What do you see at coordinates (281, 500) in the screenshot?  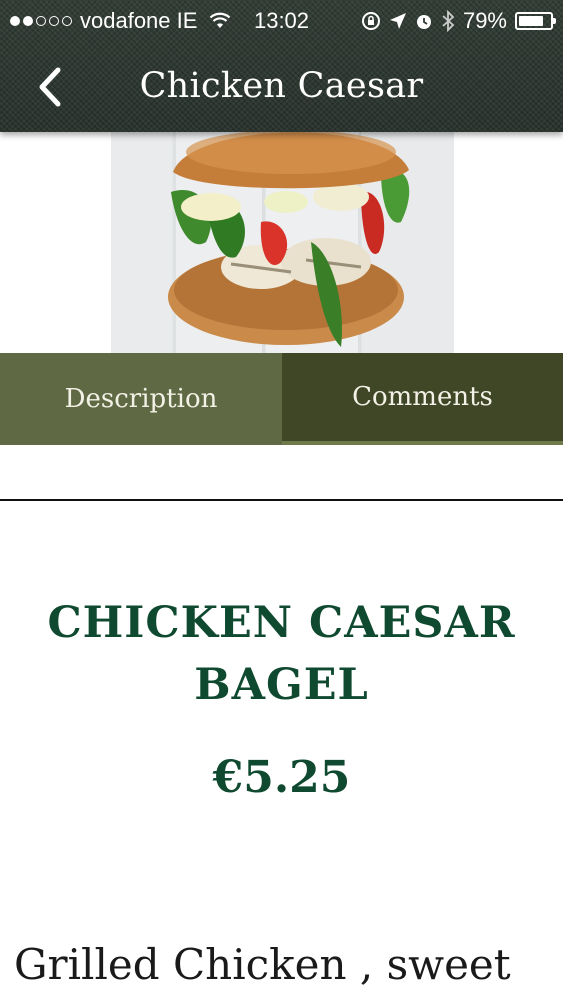 I see `content-divider` at bounding box center [281, 500].